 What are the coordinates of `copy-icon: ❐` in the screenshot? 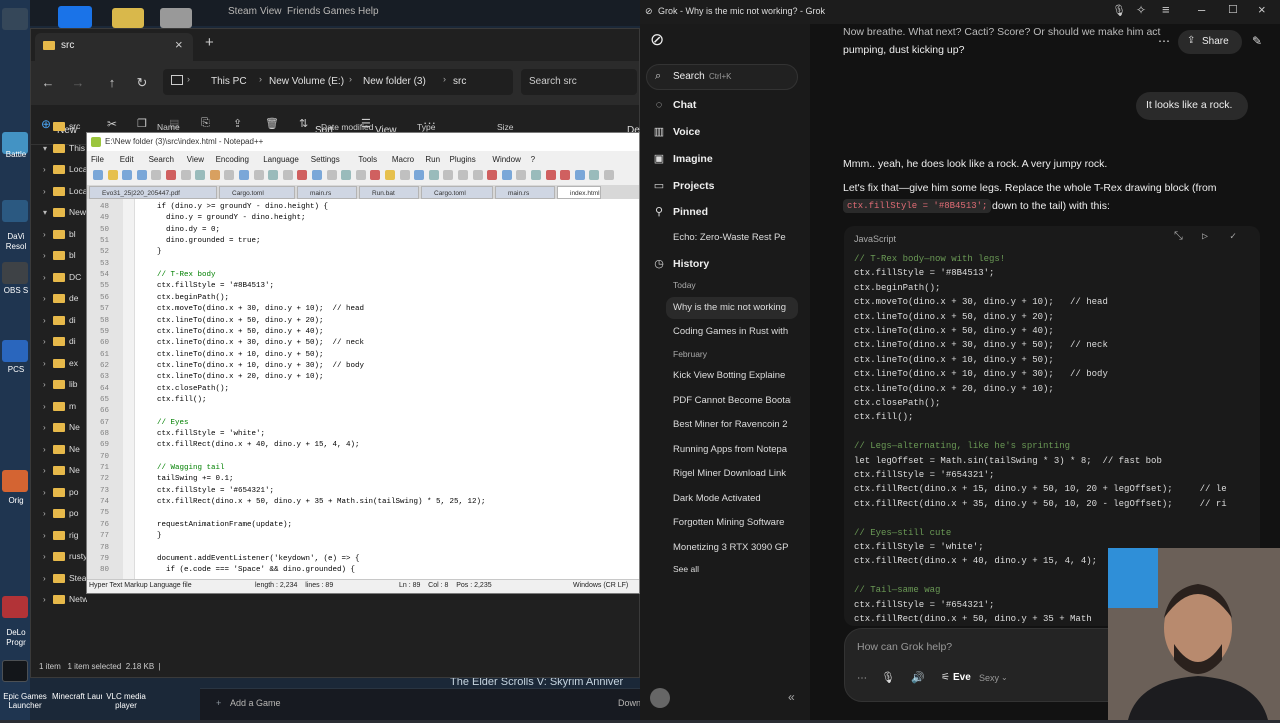 It's located at (142, 123).